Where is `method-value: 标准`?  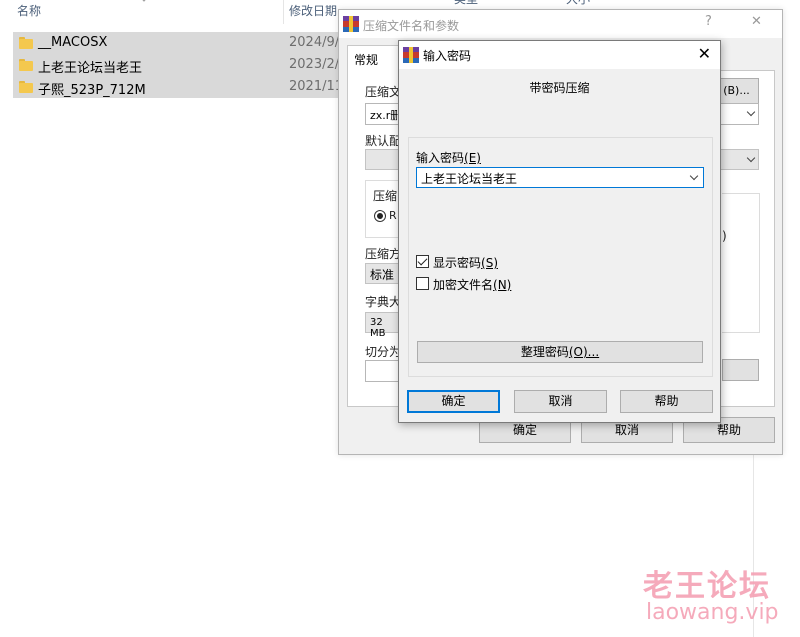 method-value: 标准 is located at coordinates (382, 275).